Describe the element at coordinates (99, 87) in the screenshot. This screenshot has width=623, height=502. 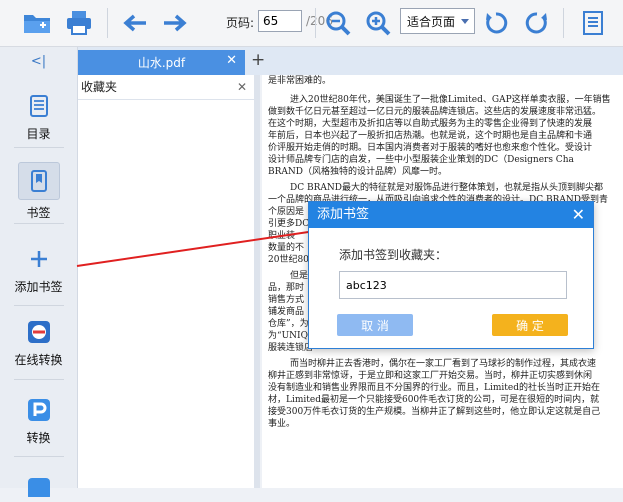
I see `favorites-title: 收藏夹` at that location.